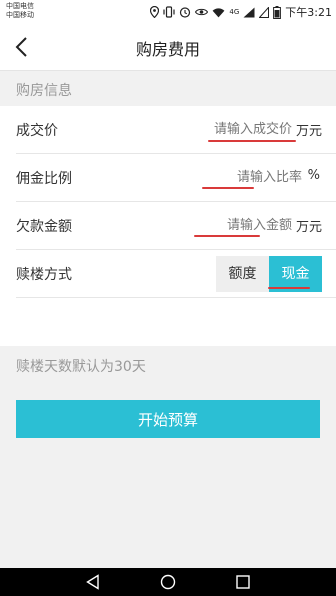  What do you see at coordinates (243, 582) in the screenshot?
I see `recents-square-icon` at bounding box center [243, 582].